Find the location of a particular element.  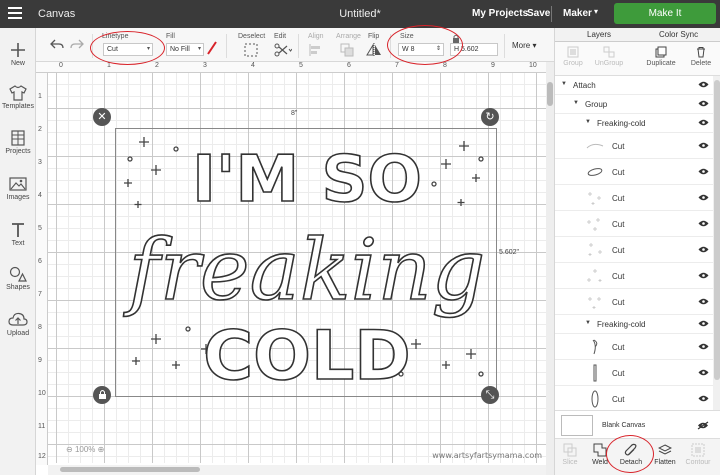

flatten-button: Flatten is located at coordinates (665, 454).